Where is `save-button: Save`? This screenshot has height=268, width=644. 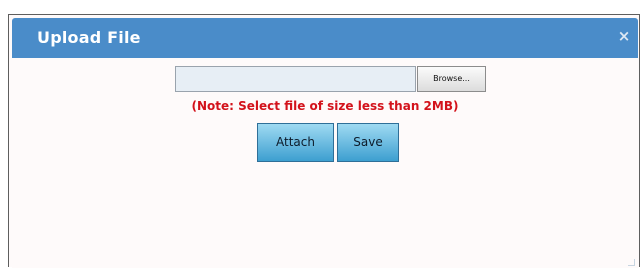 save-button: Save is located at coordinates (368, 142).